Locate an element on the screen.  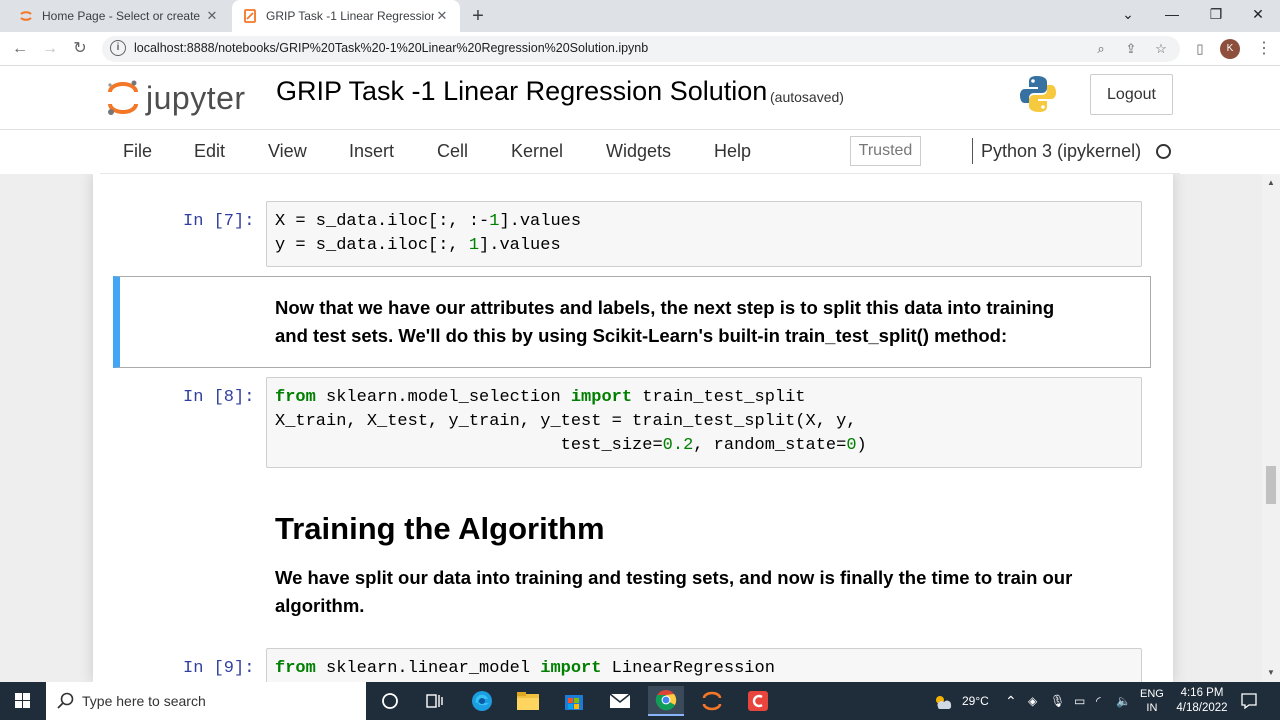
wifi-icon: ◜ is located at coordinates (1098, 701).